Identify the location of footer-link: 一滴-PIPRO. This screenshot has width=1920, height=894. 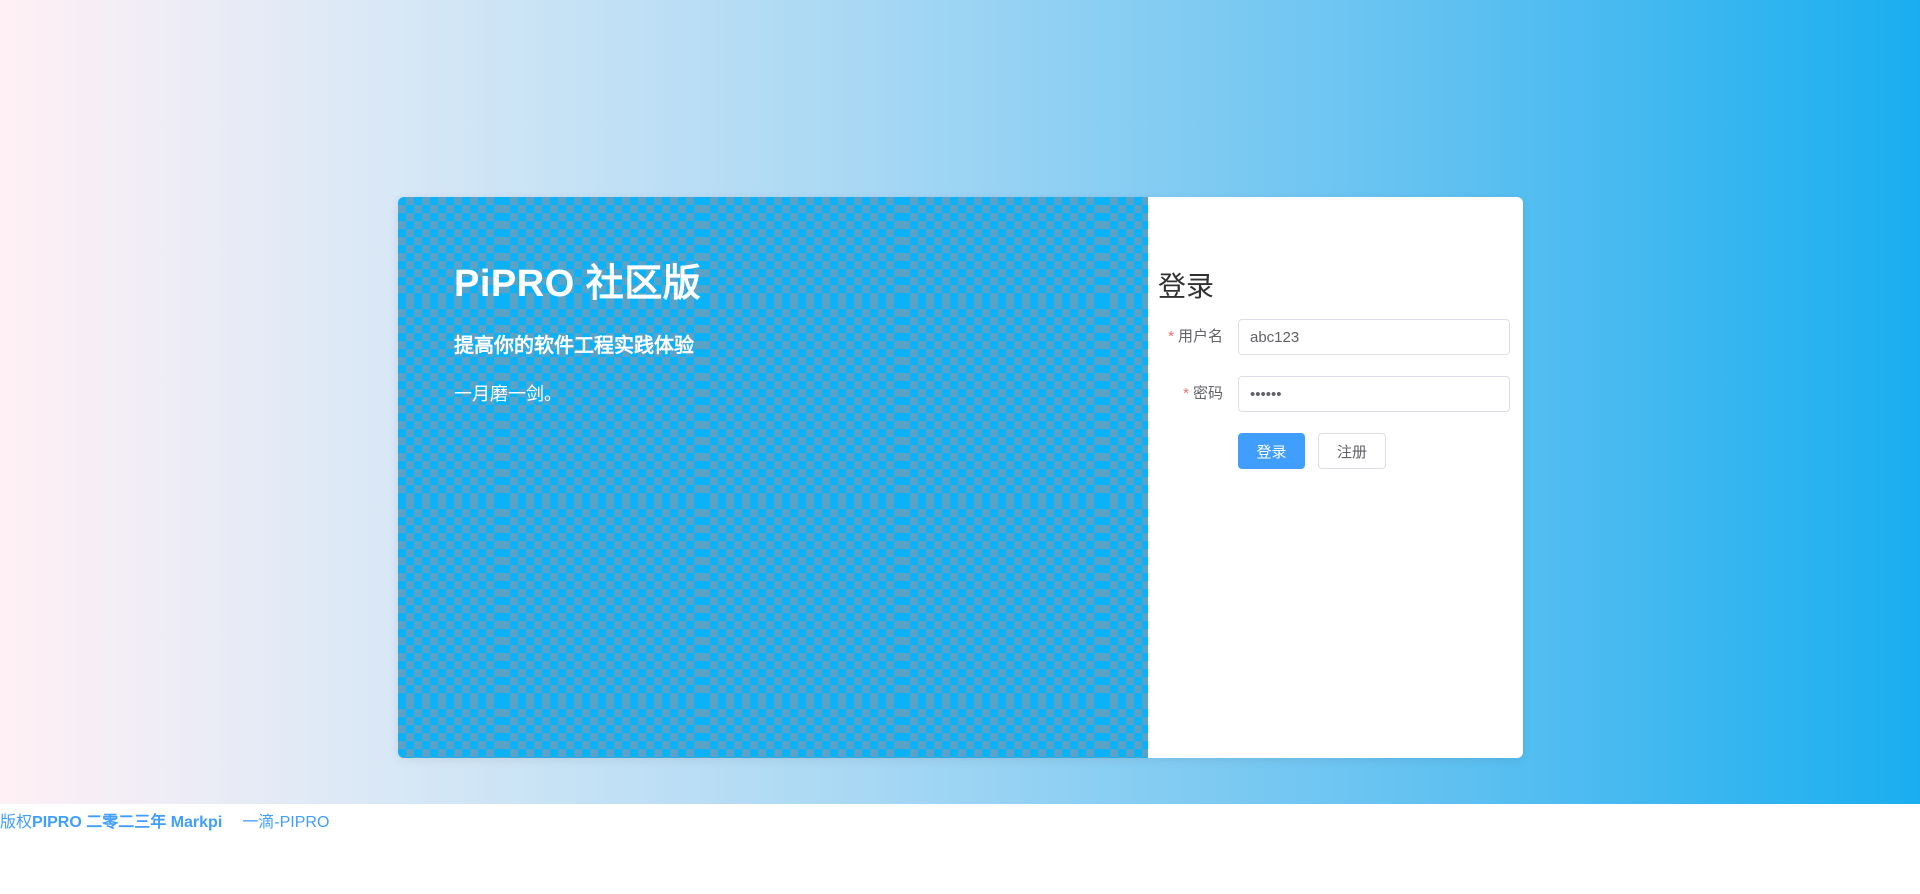
(285, 822).